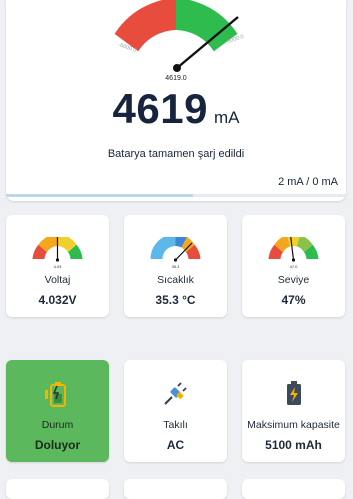  I want to click on current-unit: mA, so click(226, 117).